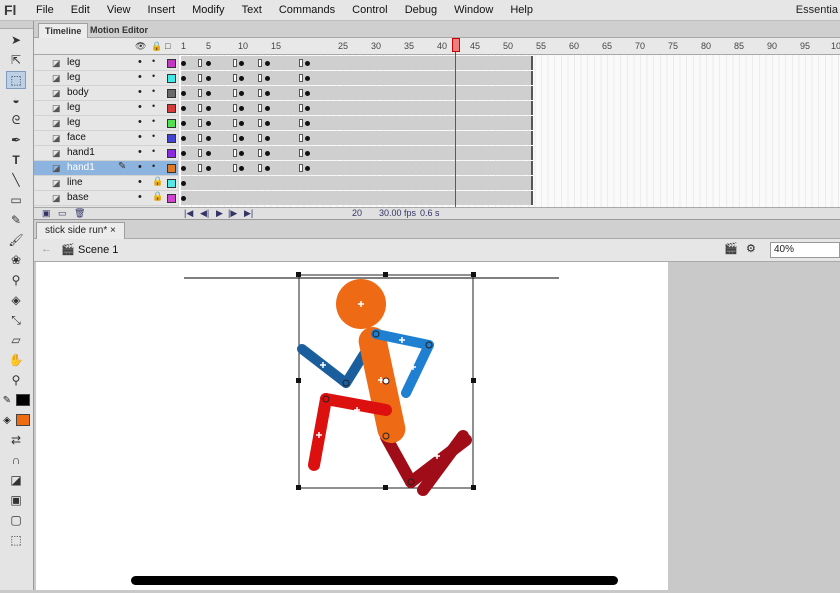 This screenshot has height=593, width=840. Describe the element at coordinates (98, 250) in the screenshot. I see `scene-label: Scene 1` at that location.